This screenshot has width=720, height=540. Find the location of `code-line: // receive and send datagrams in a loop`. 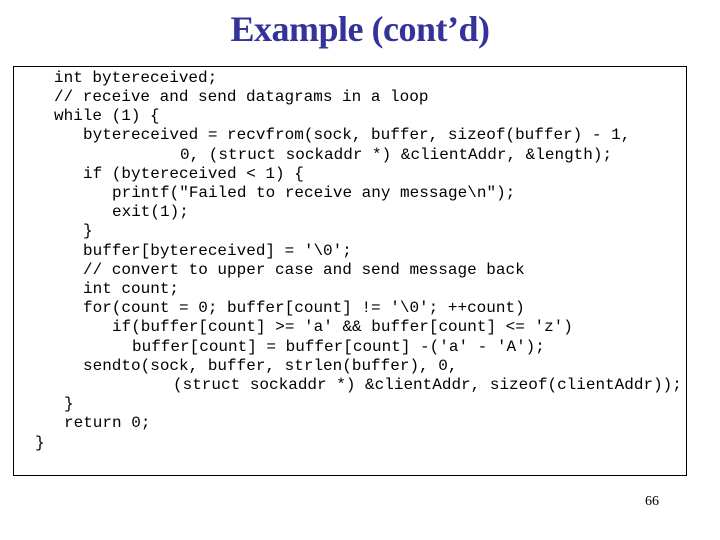

code-line: // receive and send datagrams in a loop is located at coordinates (241, 97).